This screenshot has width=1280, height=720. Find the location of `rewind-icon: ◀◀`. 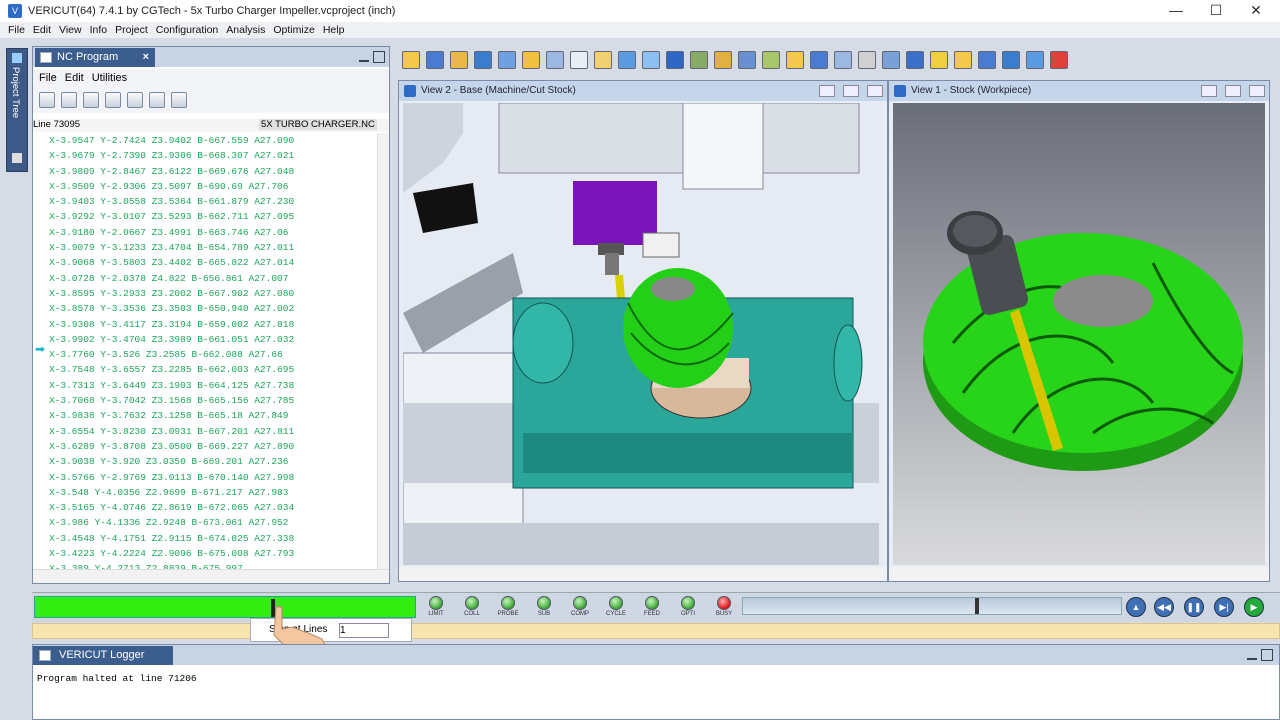

rewind-icon: ◀◀ is located at coordinates (1164, 607).